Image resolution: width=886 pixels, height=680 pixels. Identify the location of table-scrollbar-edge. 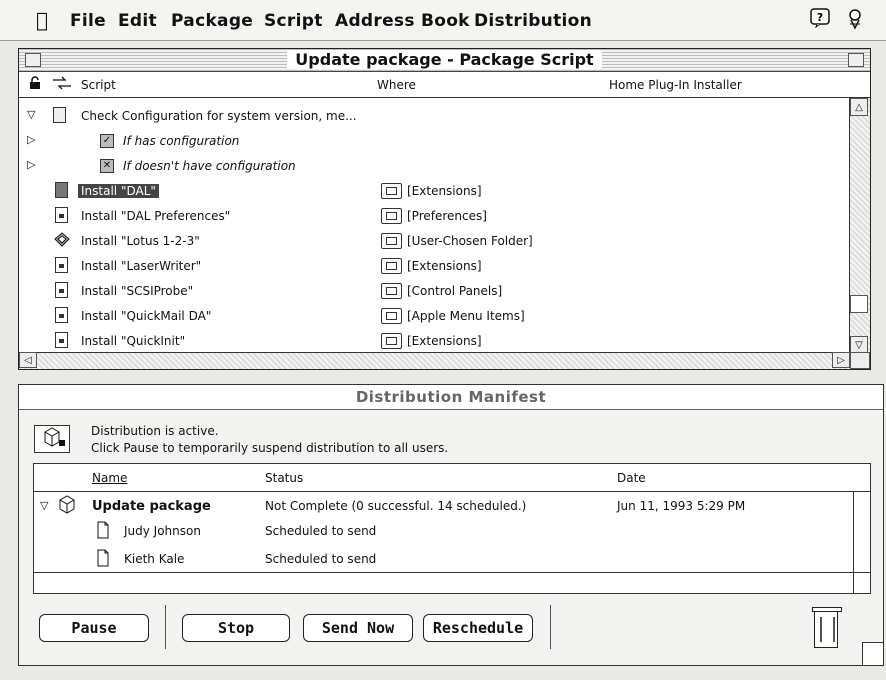
(853, 543).